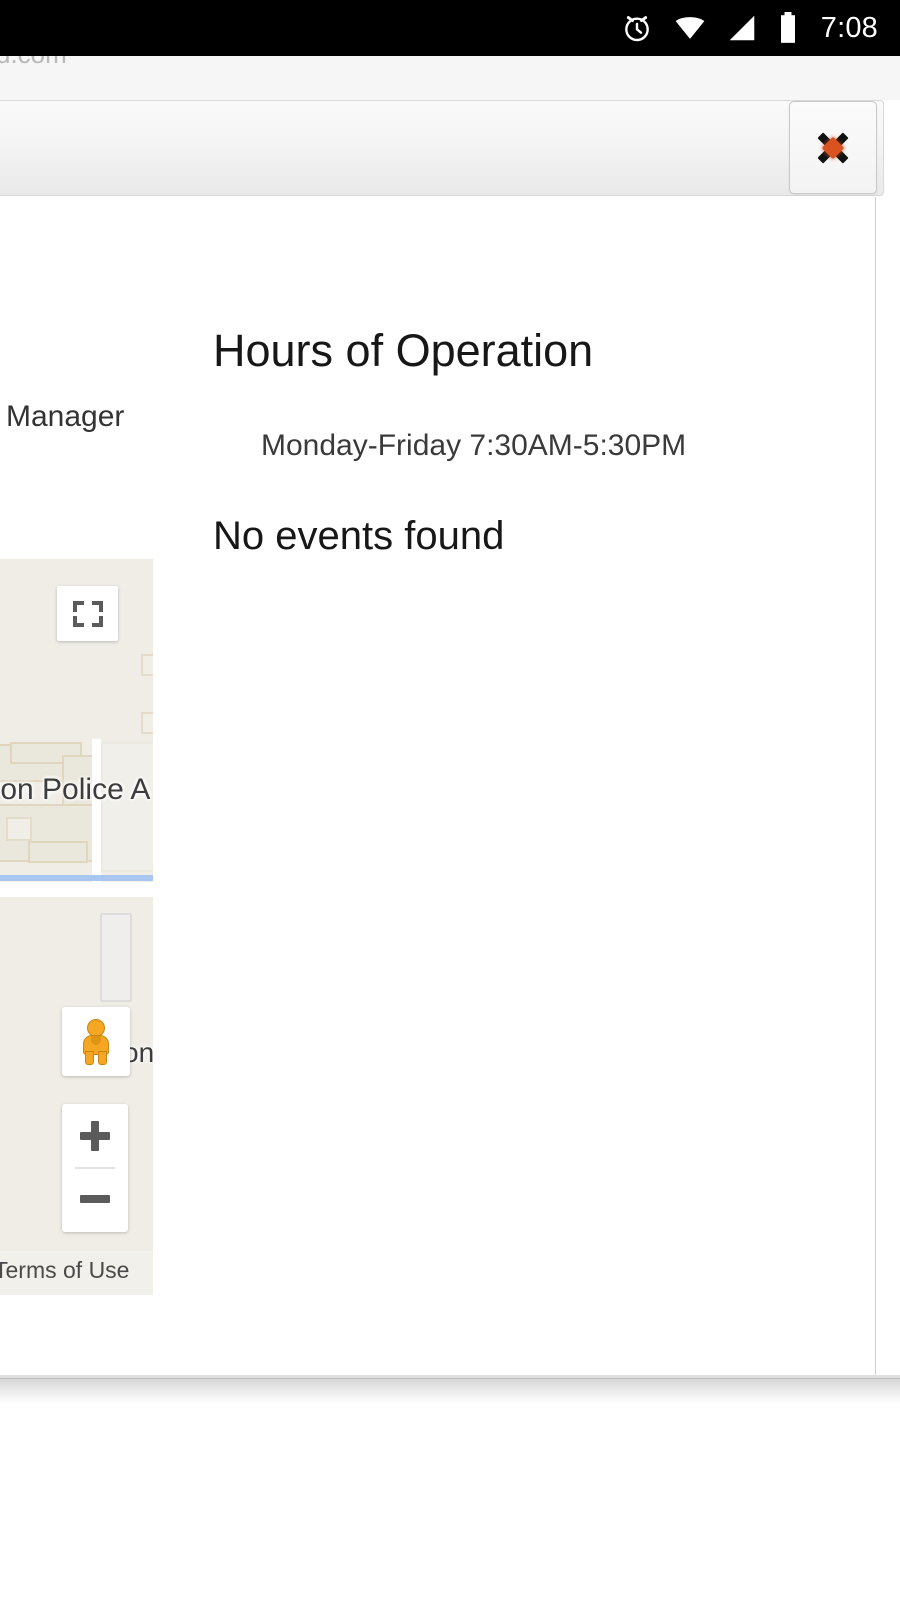 The image size is (900, 1600). What do you see at coordinates (64, 1270) in the screenshot?
I see `terms-of-use-link: Terms of Use` at bounding box center [64, 1270].